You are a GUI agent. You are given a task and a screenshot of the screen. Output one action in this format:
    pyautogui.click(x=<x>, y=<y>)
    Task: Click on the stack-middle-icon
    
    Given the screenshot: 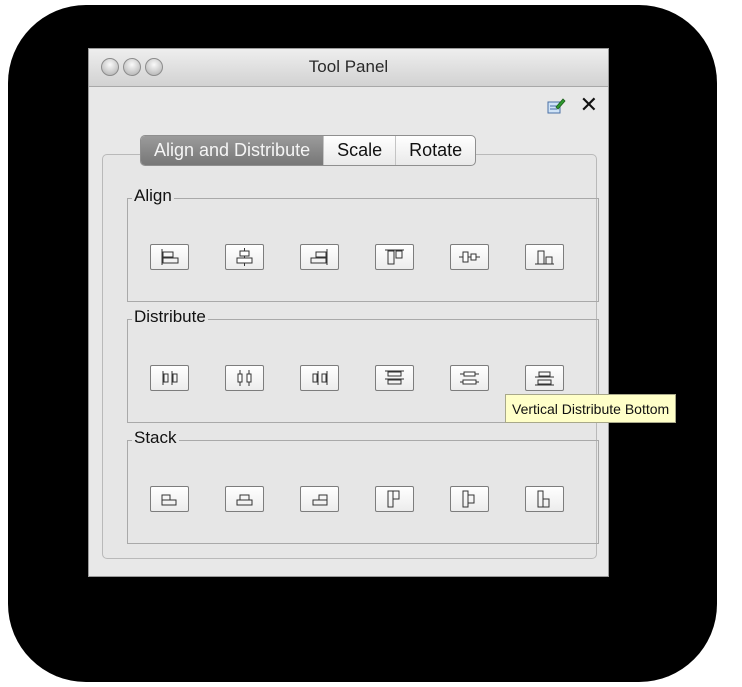 What is the action you would take?
    pyautogui.click(x=468, y=499)
    